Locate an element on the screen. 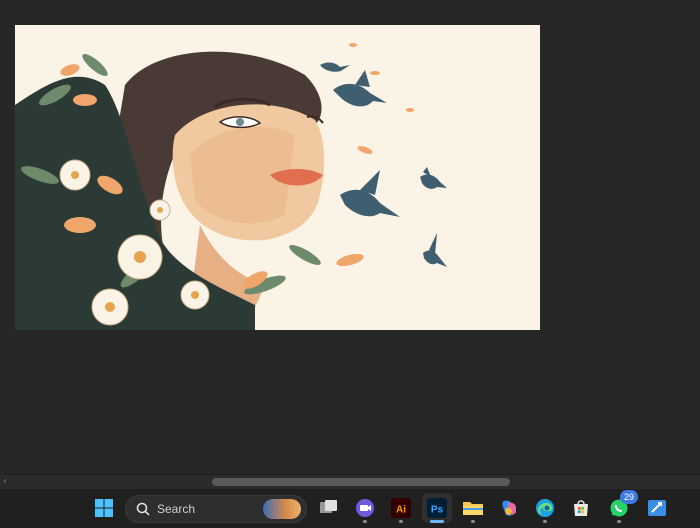  scroll-left-icon: ‹ is located at coordinates (5, 481).